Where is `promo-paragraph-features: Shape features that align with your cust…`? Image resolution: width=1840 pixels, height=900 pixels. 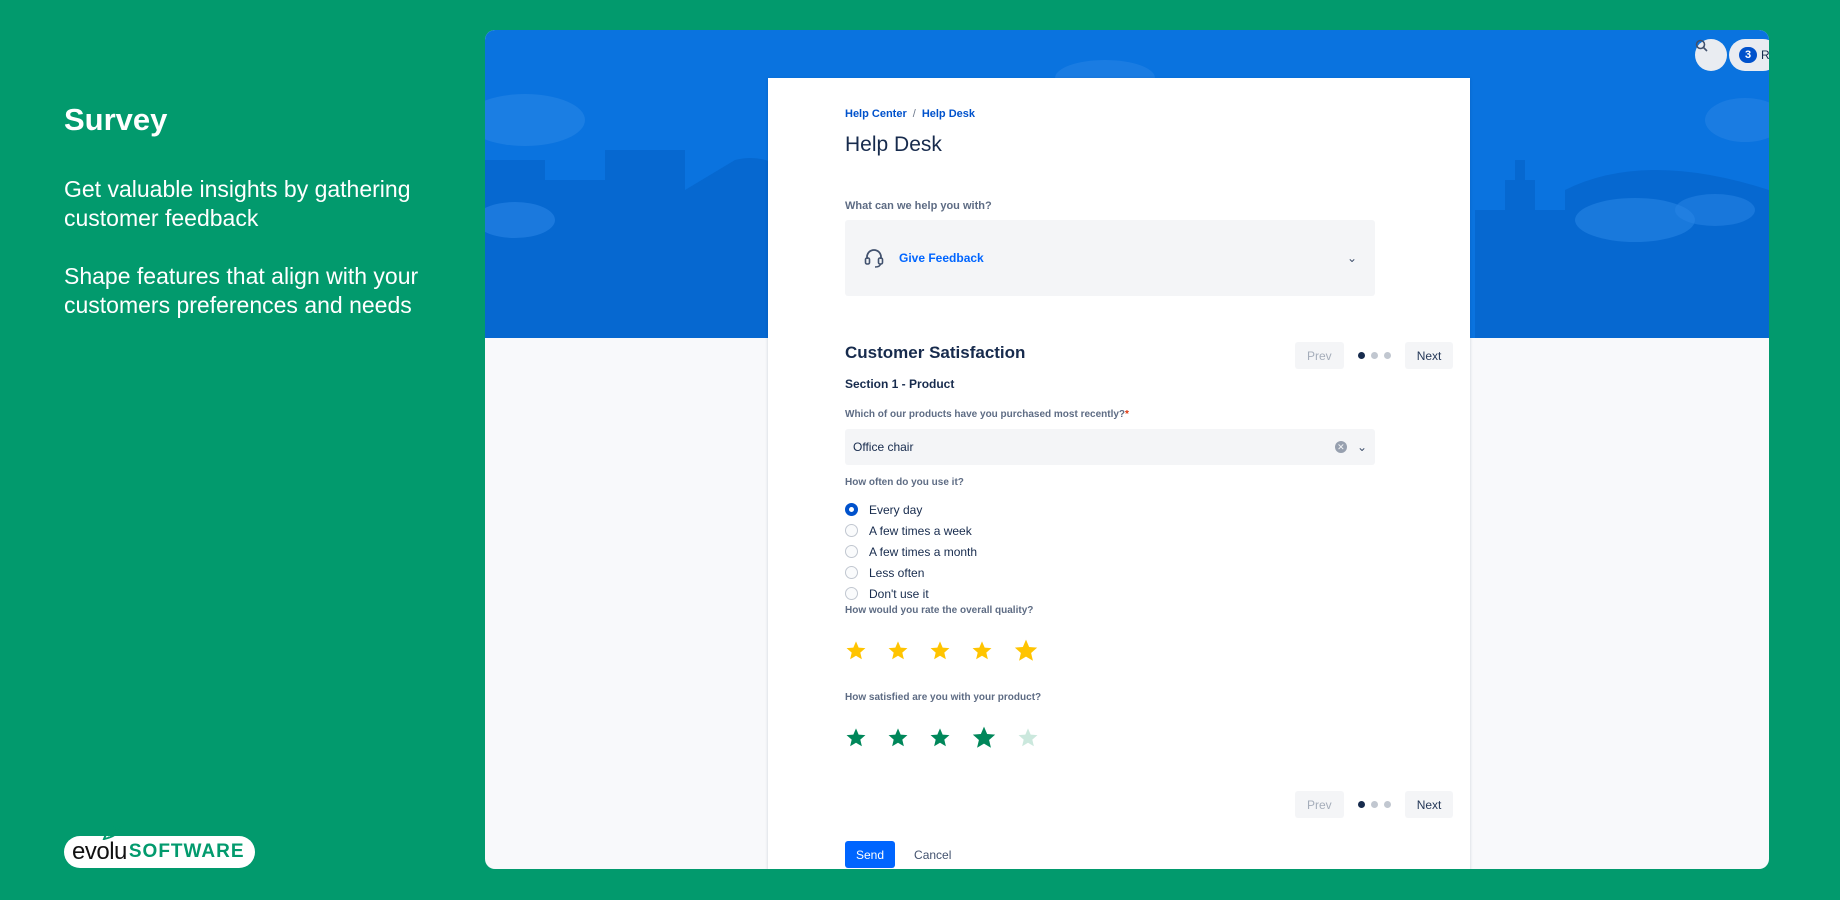
promo-paragraph-features: Shape features that align with your cust… is located at coordinates (241, 290).